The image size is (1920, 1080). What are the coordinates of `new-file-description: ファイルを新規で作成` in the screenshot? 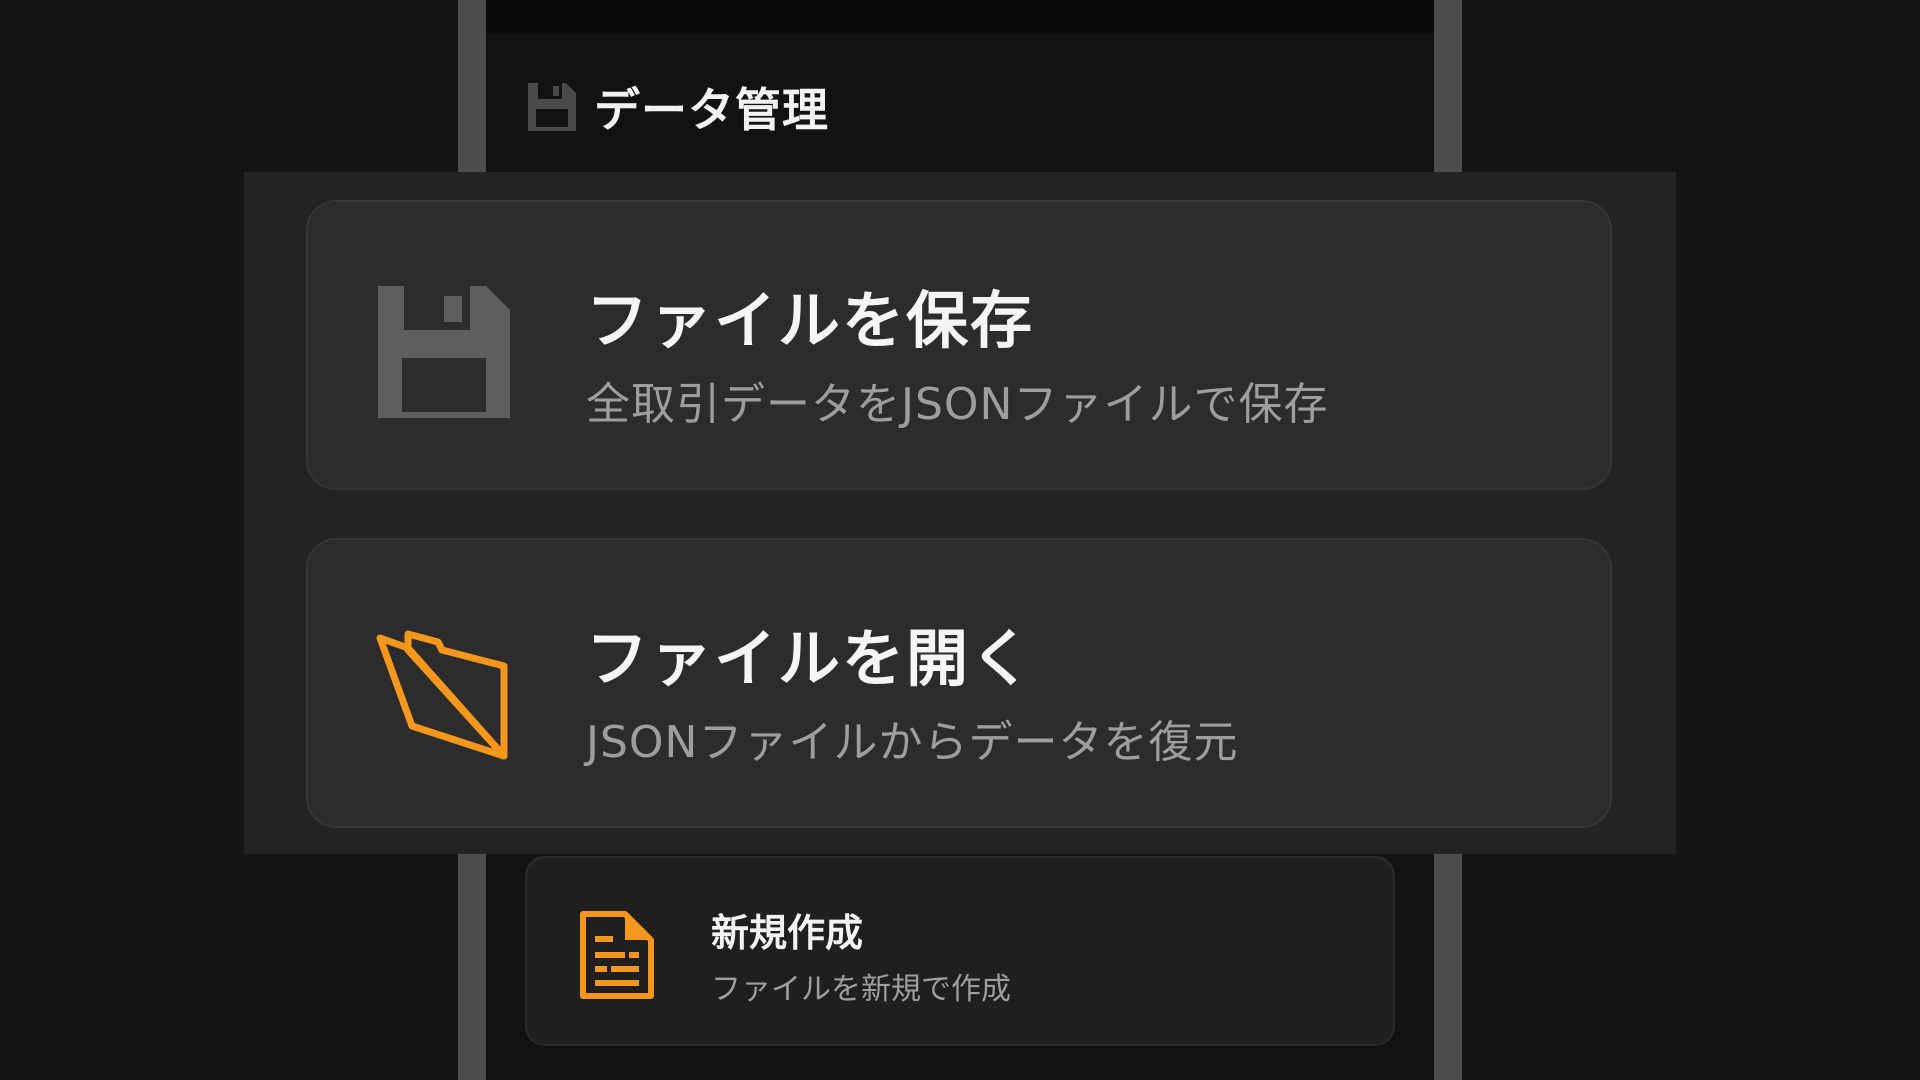 It's located at (861, 989).